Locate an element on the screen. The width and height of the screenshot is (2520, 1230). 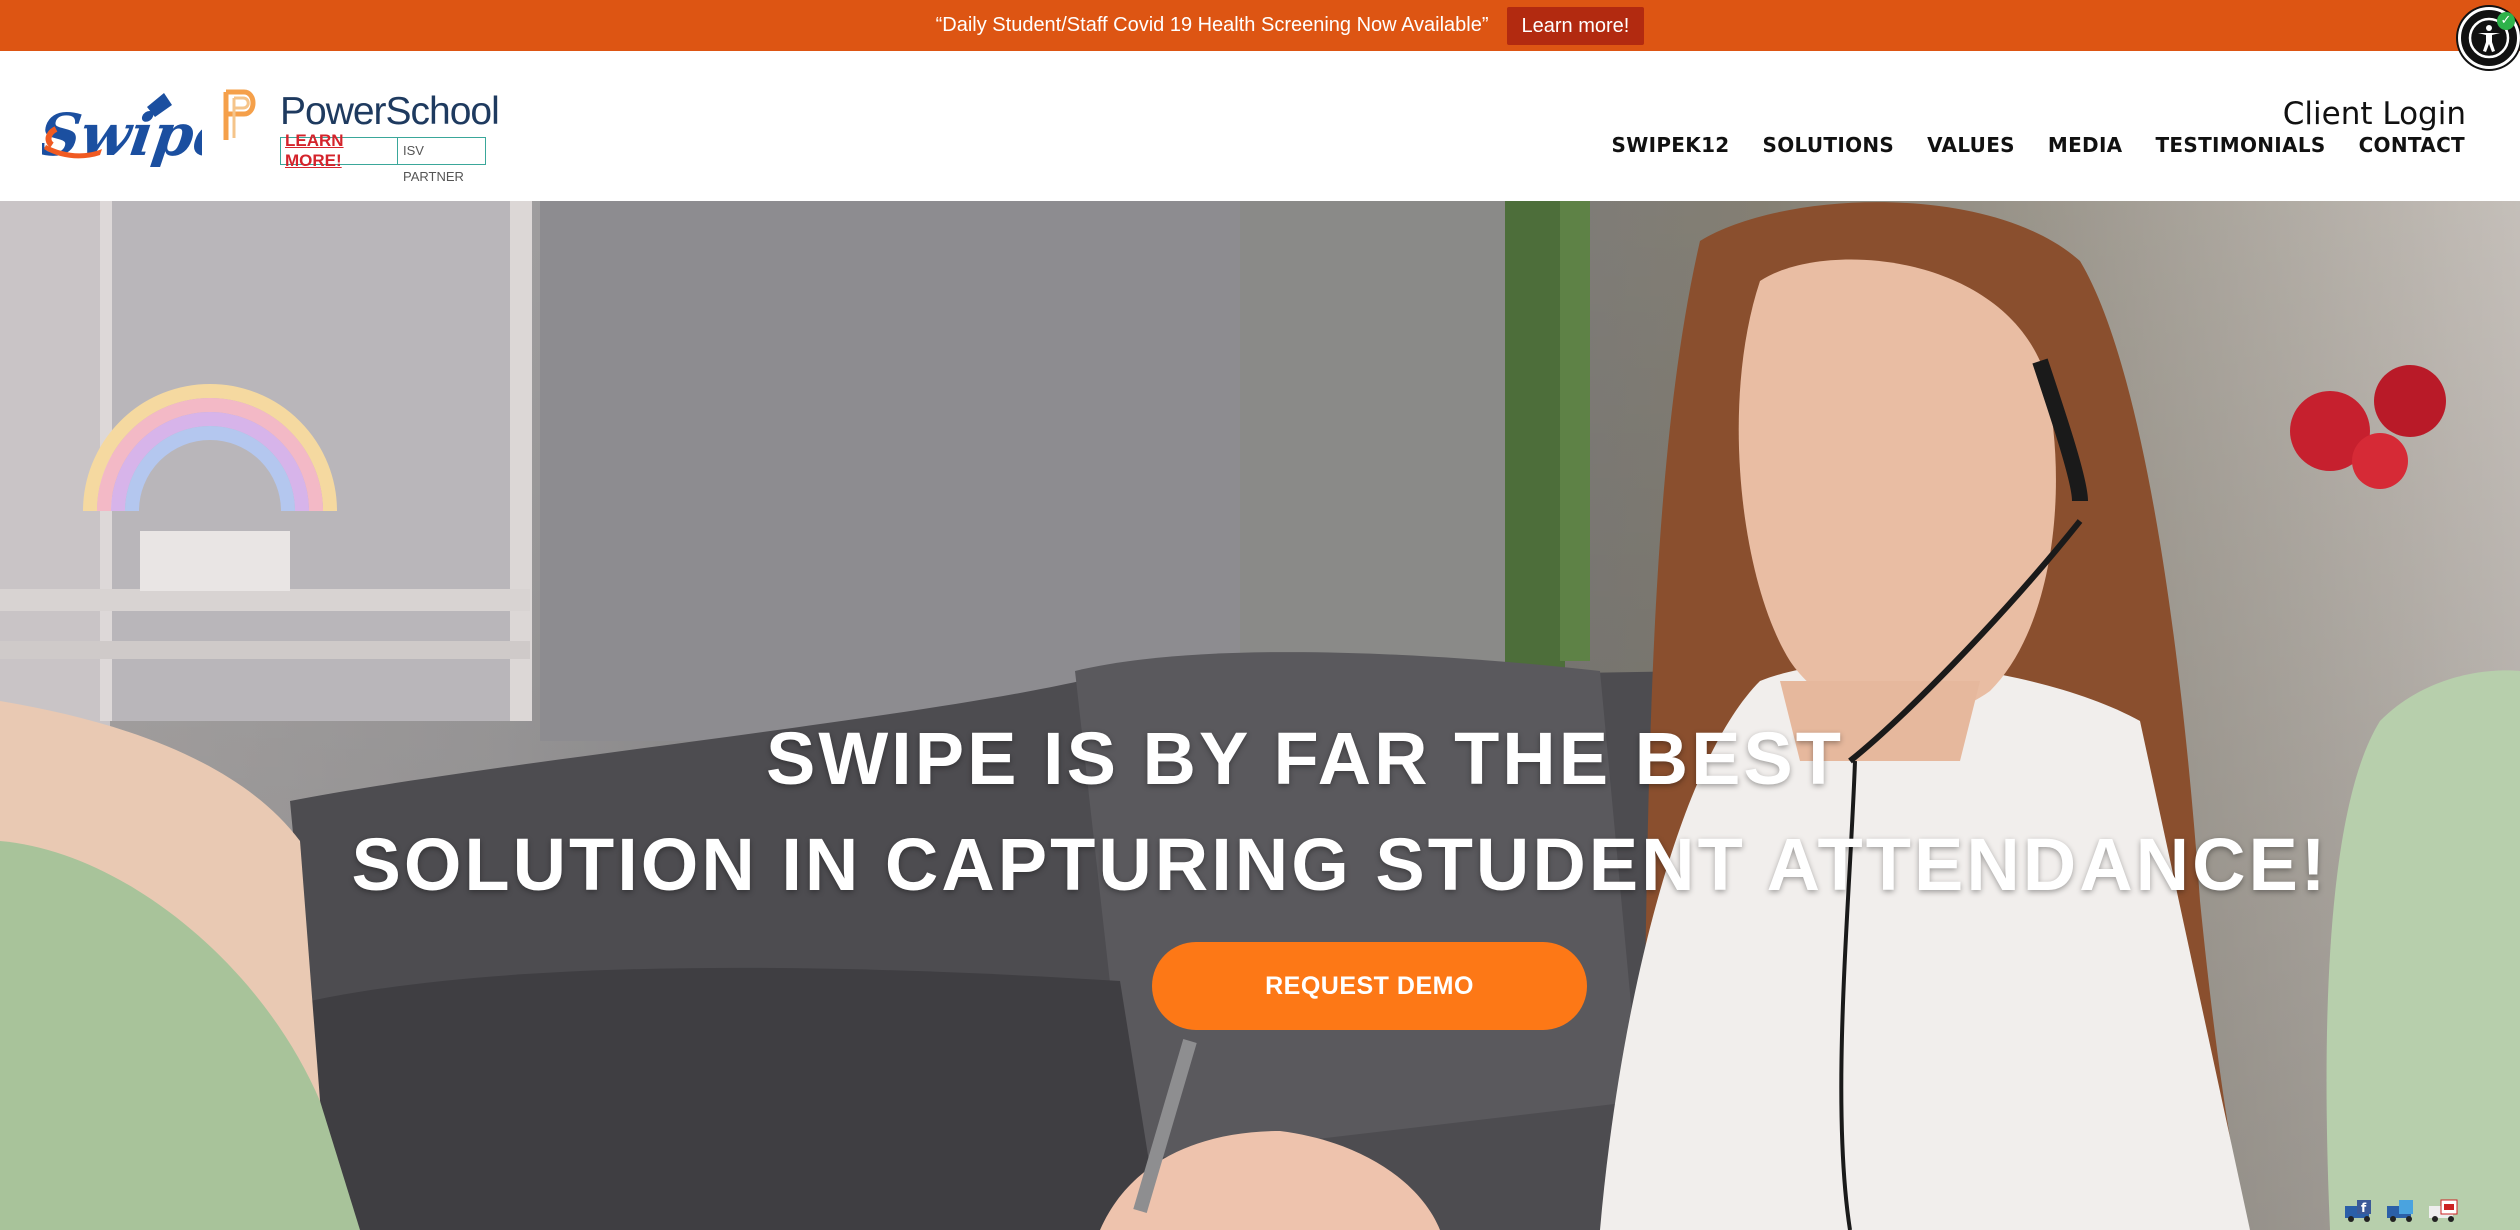
facebook-icon: f is located at coordinates (2362, 1210).